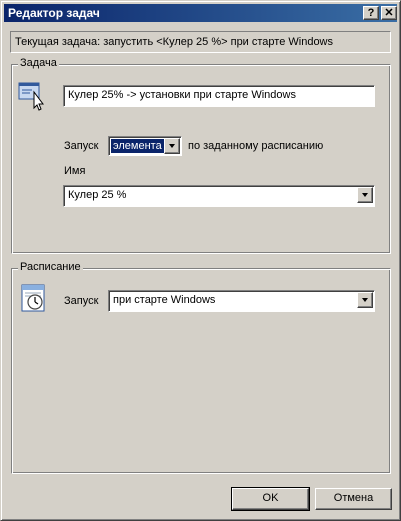  Describe the element at coordinates (75, 171) in the screenshot. I see `task-name-label: Имя` at that location.